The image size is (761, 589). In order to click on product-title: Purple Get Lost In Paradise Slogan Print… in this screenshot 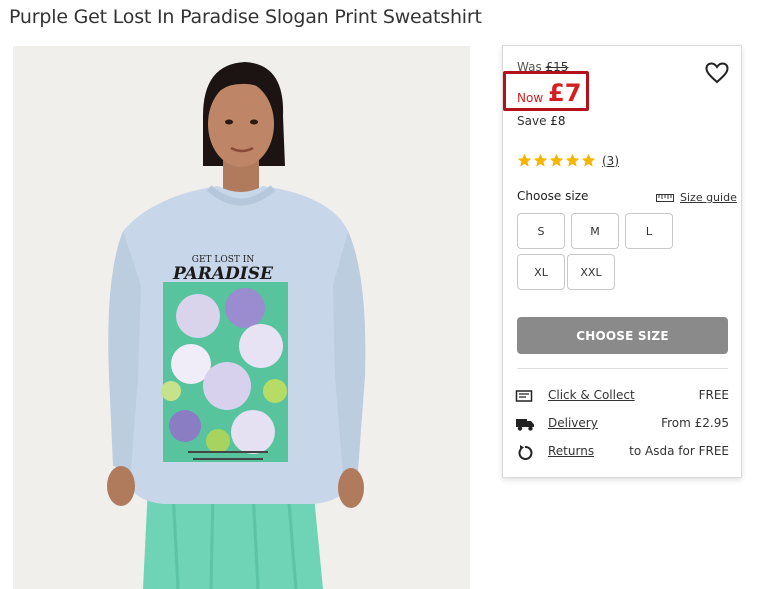, I will do `click(245, 17)`.